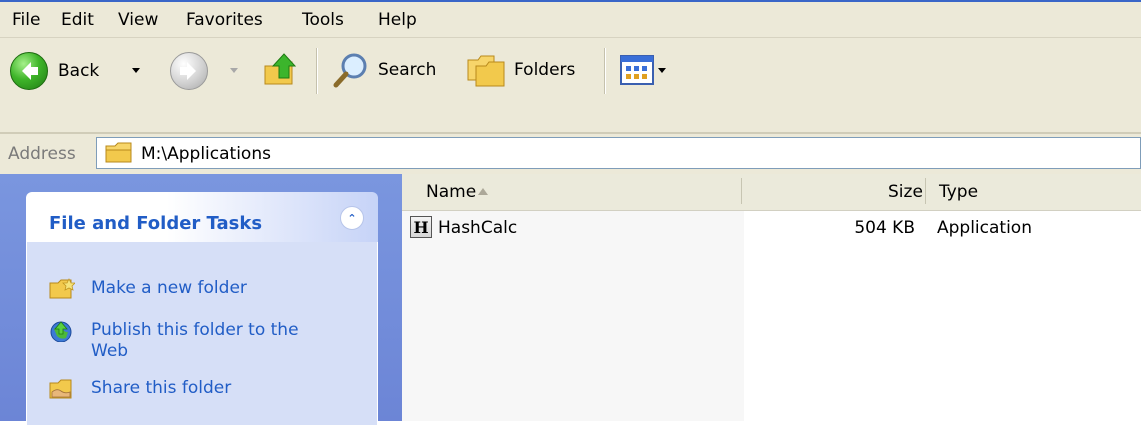 The image size is (1141, 426). Describe the element at coordinates (637, 70) in the screenshot. I see `views-icon` at that location.